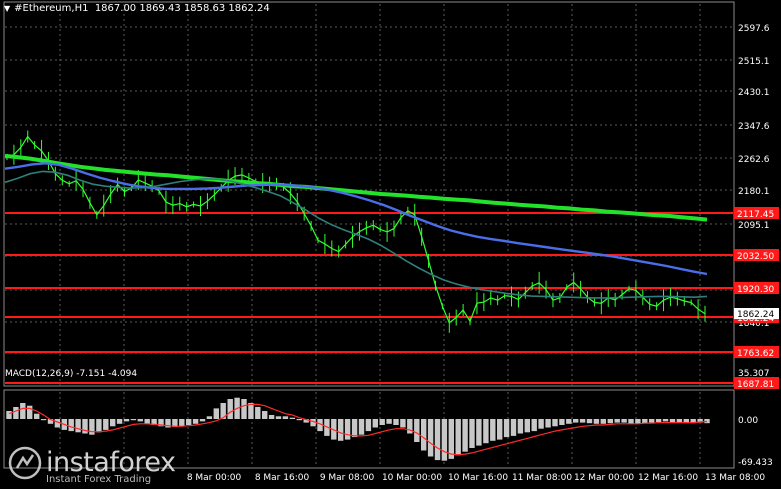 This screenshot has height=489, width=781. I want to click on ohlc-values: 1867.00 1869.43 1858.63 1862.24, so click(182, 8).